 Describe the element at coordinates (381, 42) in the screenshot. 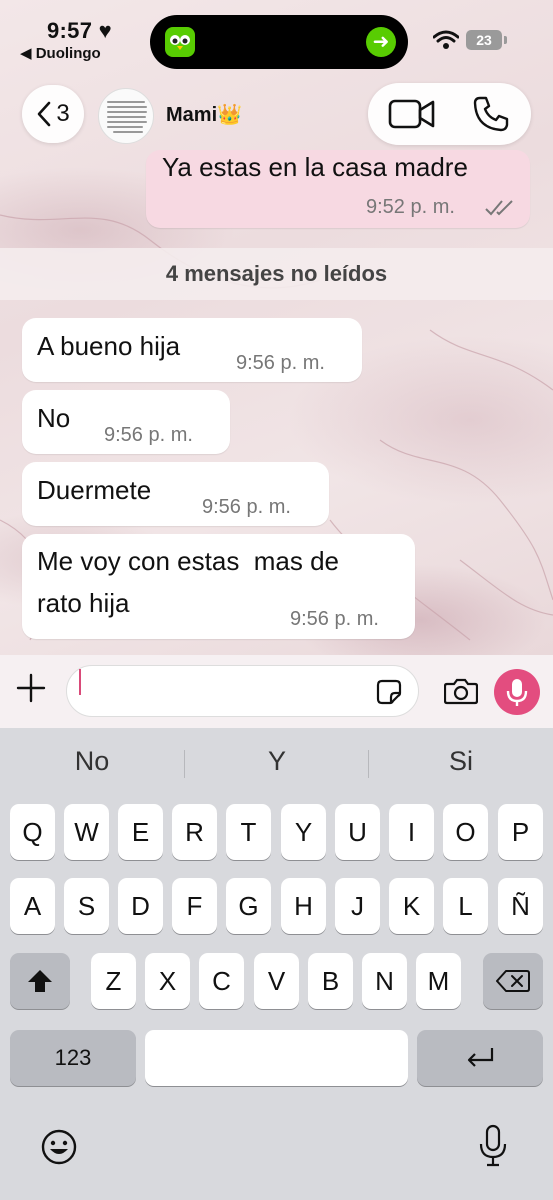

I see `arrow-right-icon: ➜` at that location.